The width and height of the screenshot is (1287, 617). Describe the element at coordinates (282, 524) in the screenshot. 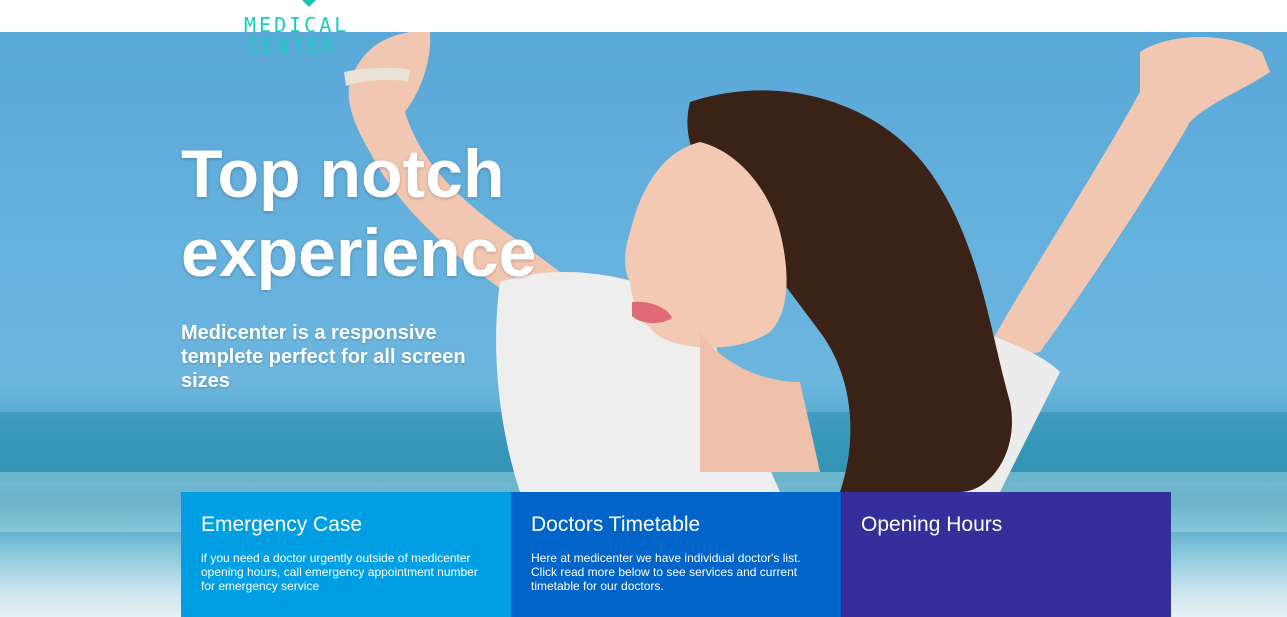

I see `emergency-case-title: Emergency Case` at that location.